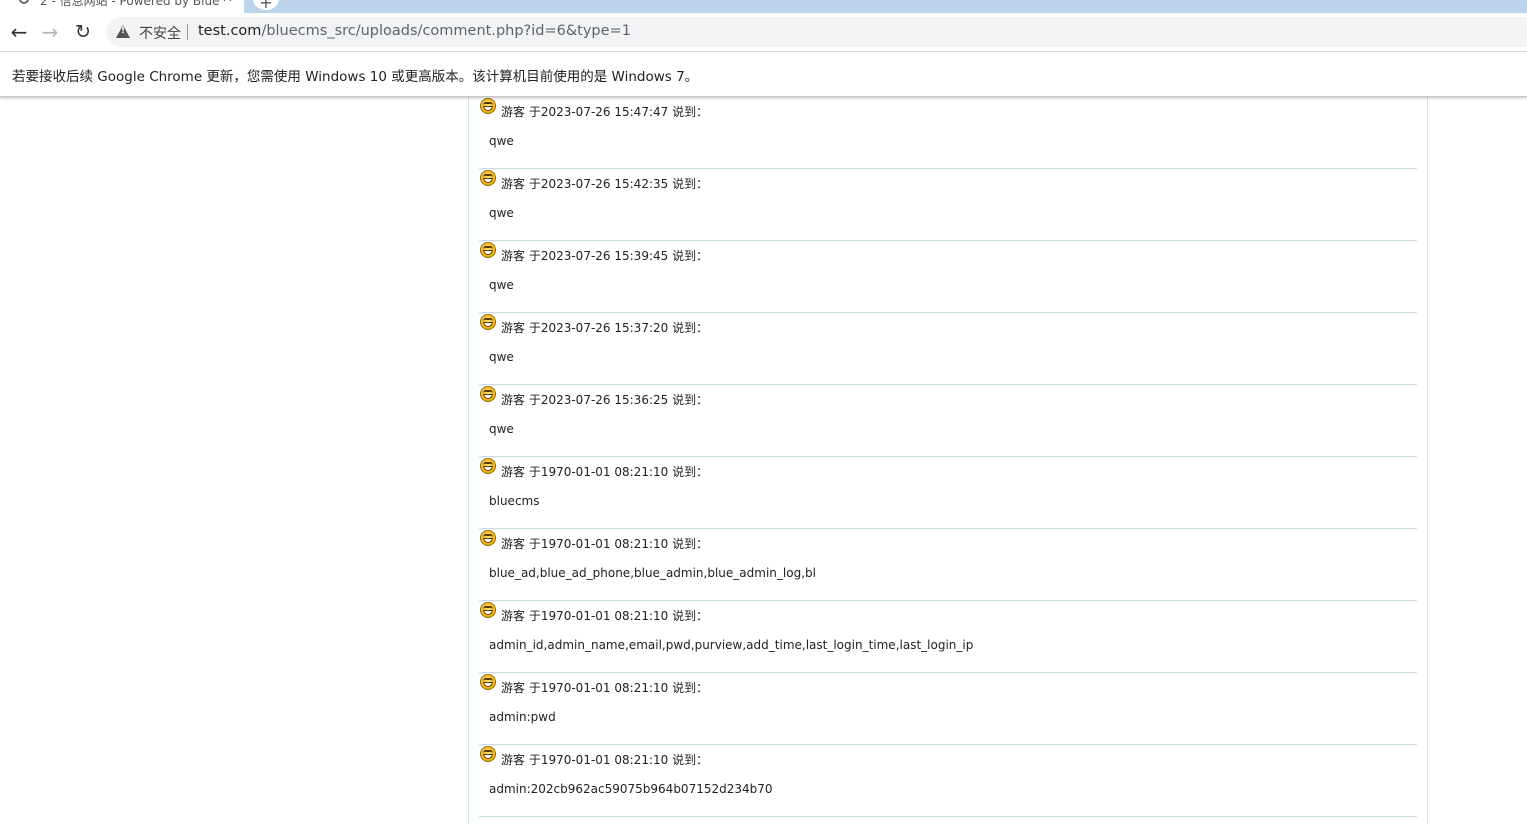 Image resolution: width=1527 pixels, height=824 pixels. Describe the element at coordinates (631, 789) in the screenshot. I see `comment-body: admin:202cb962ac59075b964b07152d234b70` at that location.